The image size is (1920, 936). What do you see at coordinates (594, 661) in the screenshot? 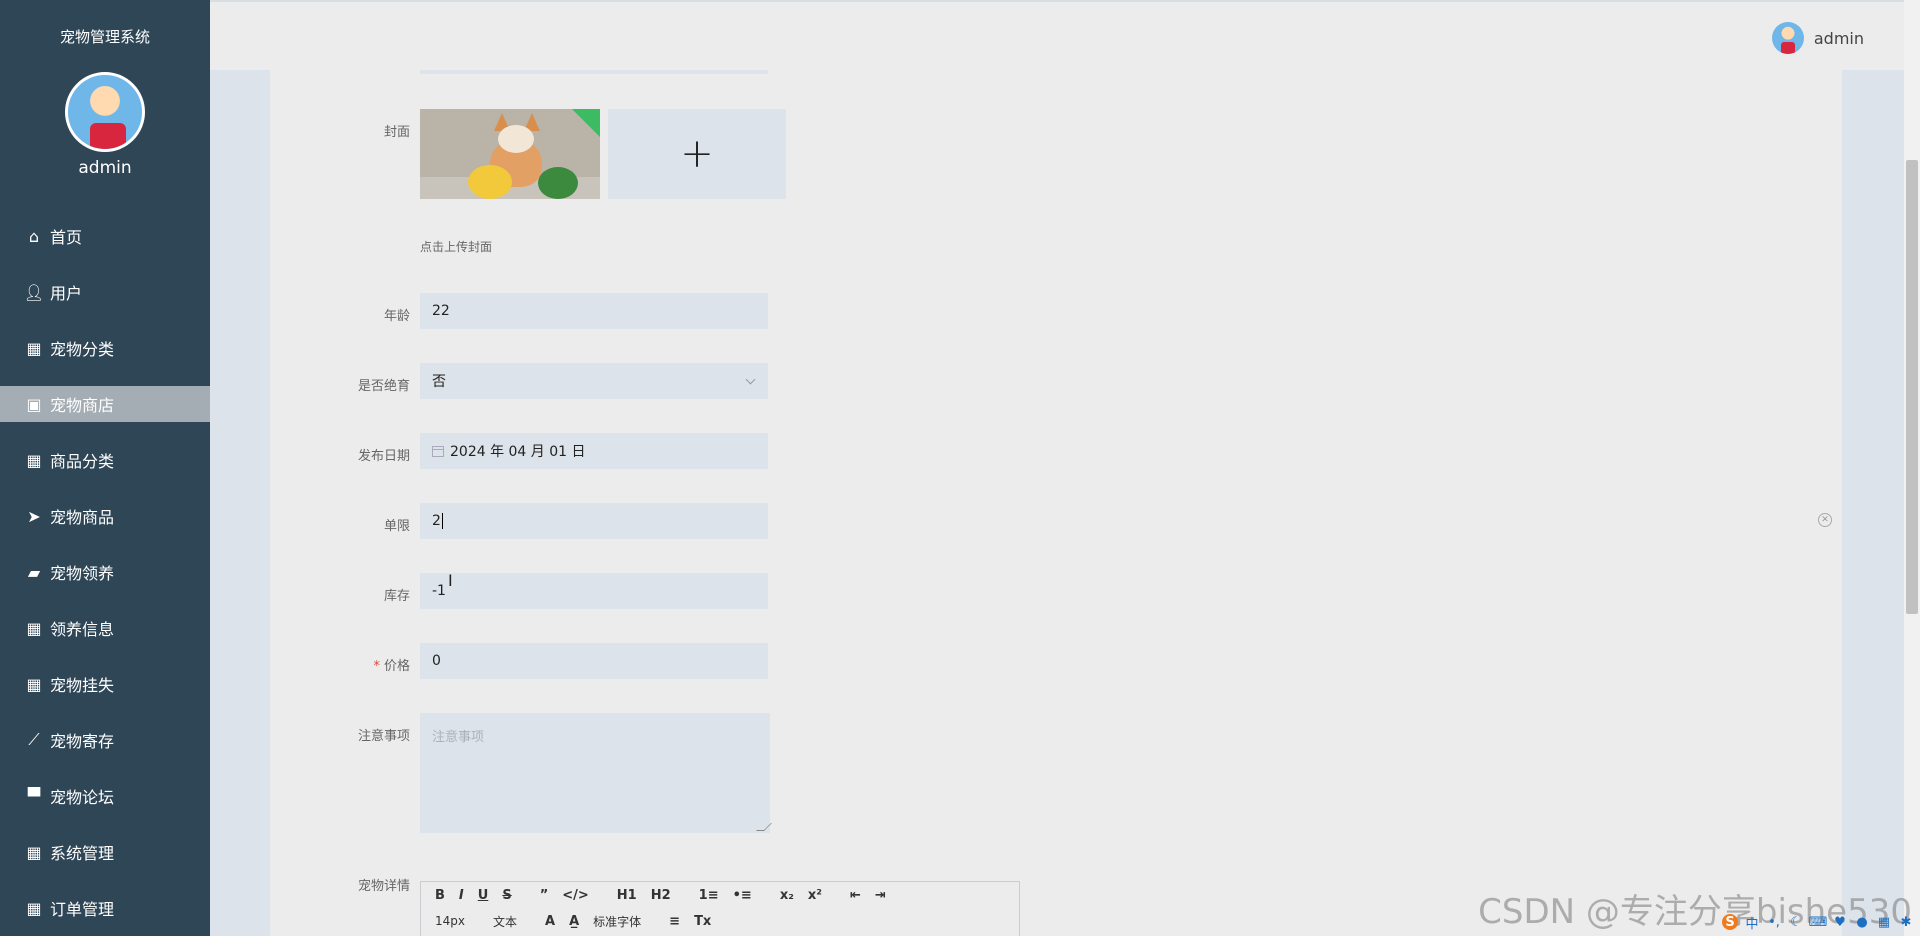
I see `price-input: 0` at bounding box center [594, 661].